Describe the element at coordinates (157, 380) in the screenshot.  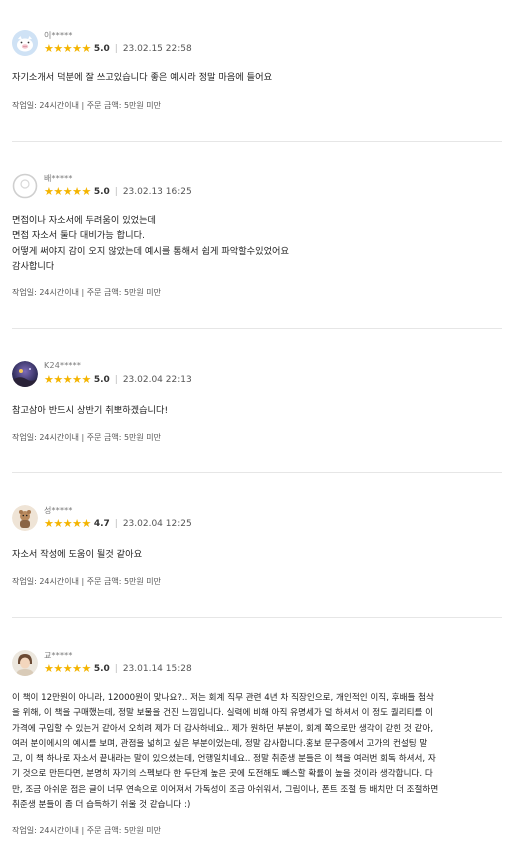
I see `review-date: 23.02.04 22:13` at that location.